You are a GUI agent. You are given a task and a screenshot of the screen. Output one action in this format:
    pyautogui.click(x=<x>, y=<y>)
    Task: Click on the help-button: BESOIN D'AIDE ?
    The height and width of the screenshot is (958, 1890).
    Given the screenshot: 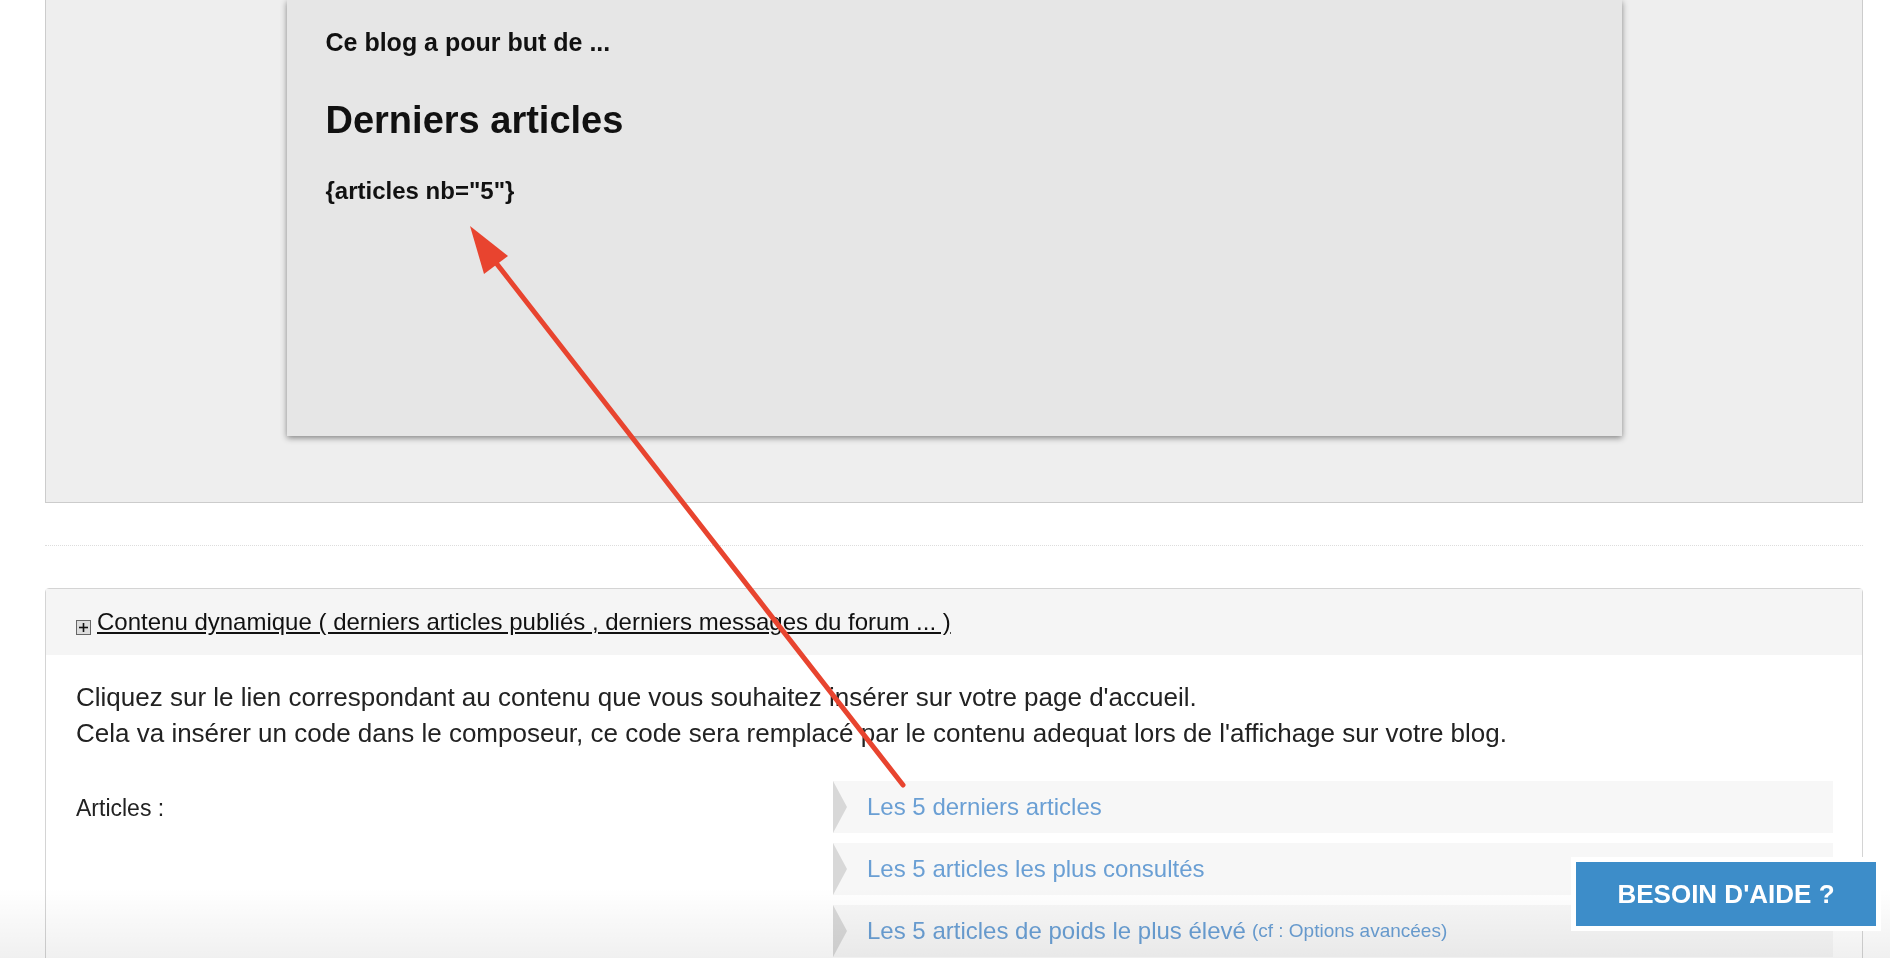 What is the action you would take?
    pyautogui.click(x=1726, y=894)
    